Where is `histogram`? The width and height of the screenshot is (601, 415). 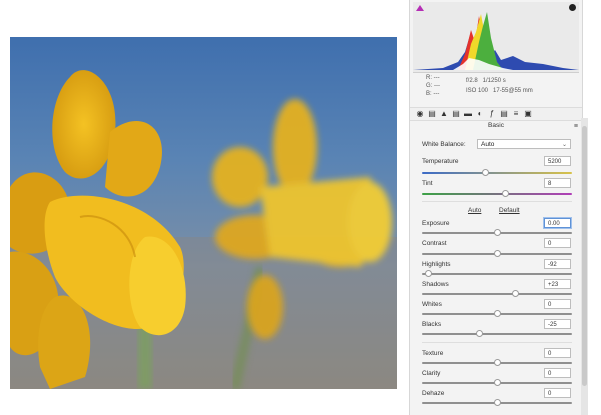 histogram is located at coordinates (496, 37).